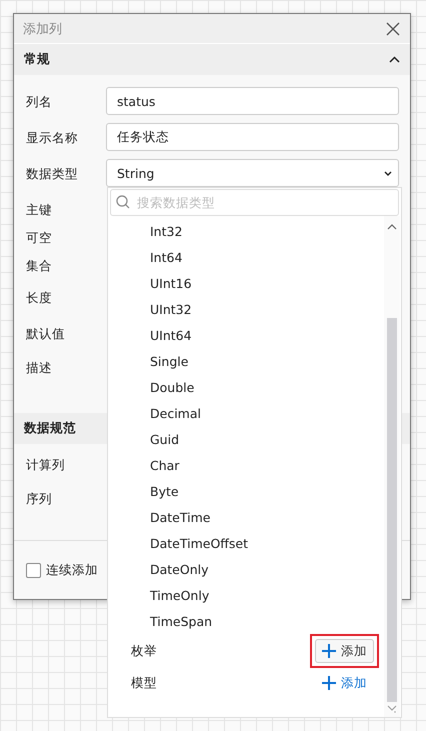 This screenshot has height=731, width=426. Describe the element at coordinates (246, 570) in the screenshot. I see `list-item: DateOnly` at that location.